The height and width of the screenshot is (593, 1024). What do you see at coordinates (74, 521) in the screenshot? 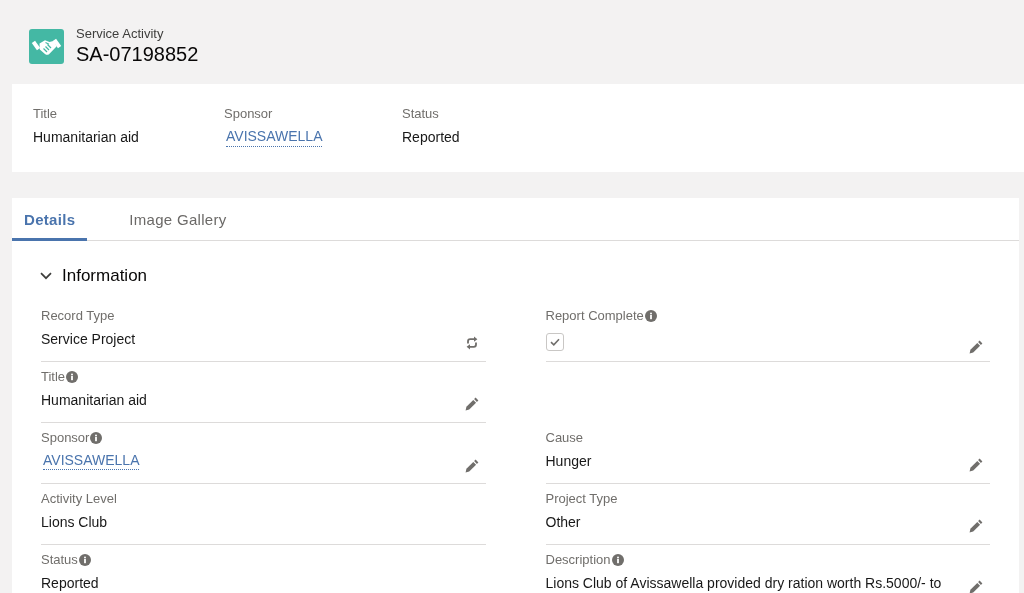
I see `field-value: Lions Club` at bounding box center [74, 521].